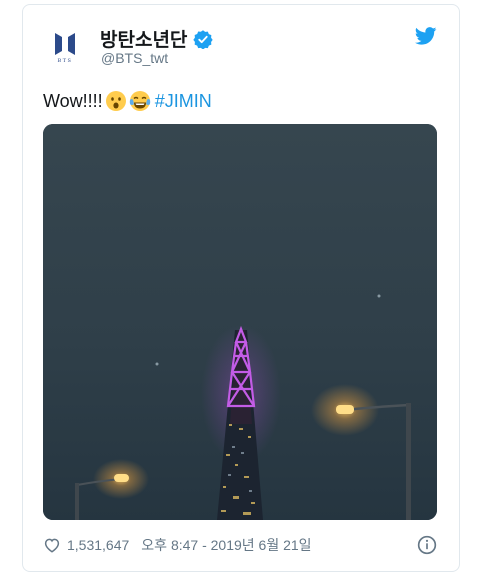  I want to click on surprised-face-emoji, so click(115, 101).